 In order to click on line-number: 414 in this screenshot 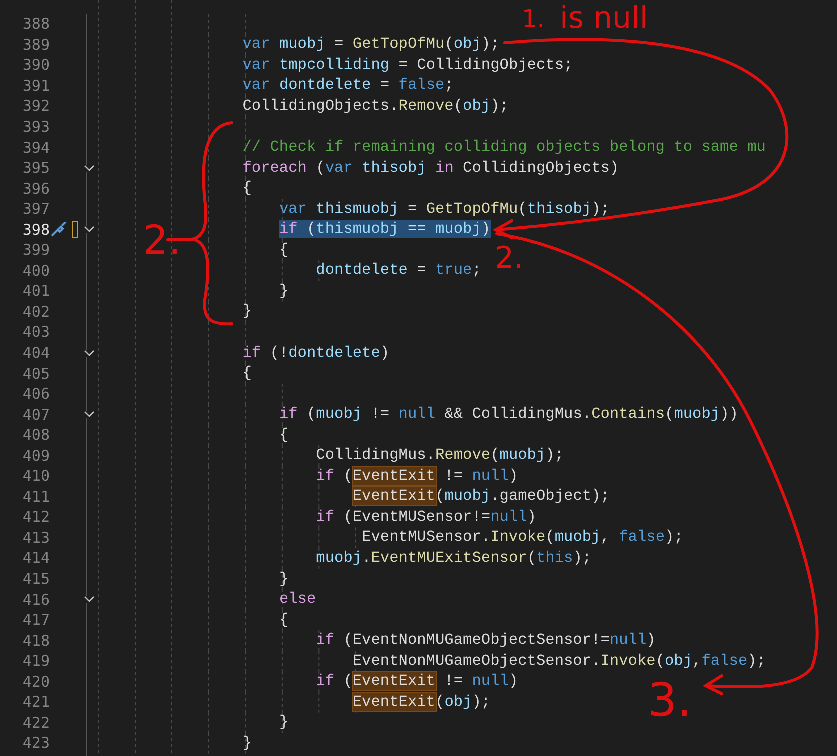, I will do `click(36, 558)`.